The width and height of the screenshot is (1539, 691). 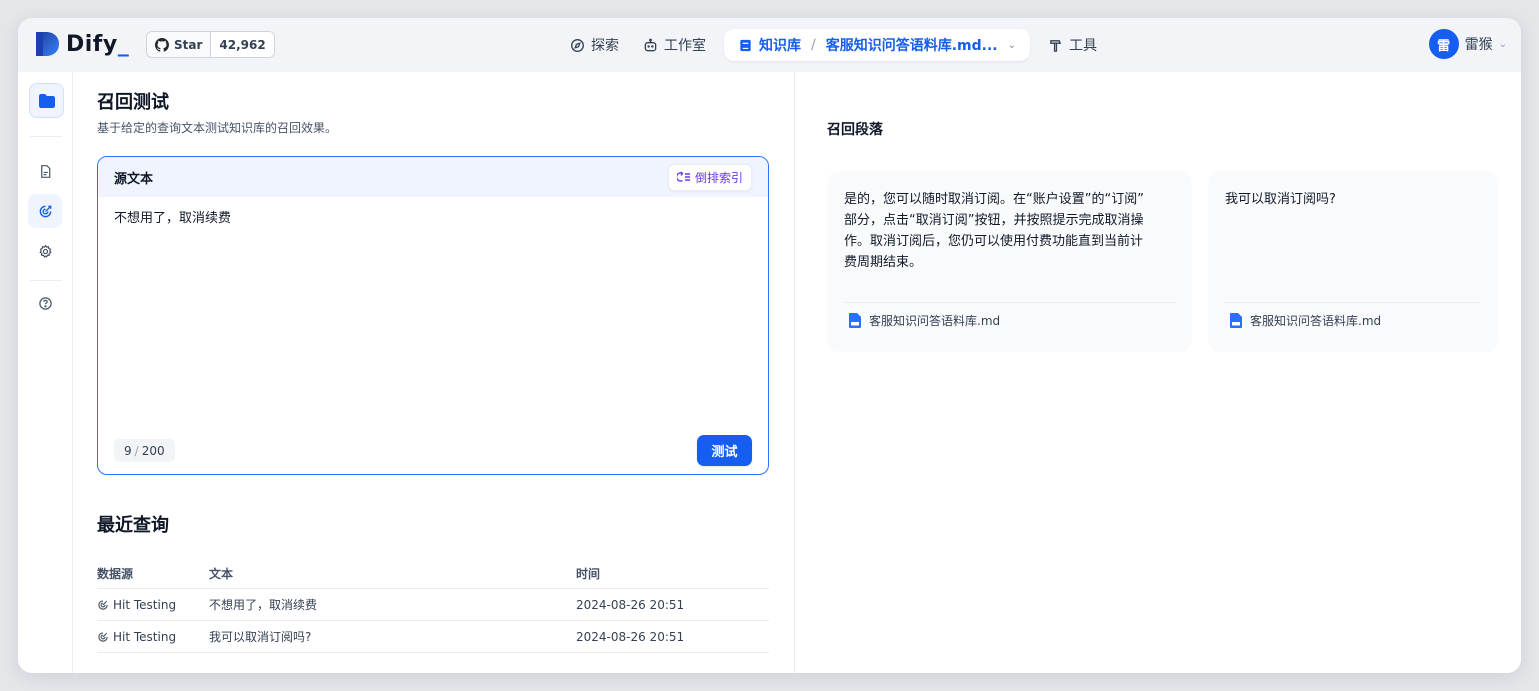 What do you see at coordinates (162, 44) in the screenshot?
I see `github-icon` at bounding box center [162, 44].